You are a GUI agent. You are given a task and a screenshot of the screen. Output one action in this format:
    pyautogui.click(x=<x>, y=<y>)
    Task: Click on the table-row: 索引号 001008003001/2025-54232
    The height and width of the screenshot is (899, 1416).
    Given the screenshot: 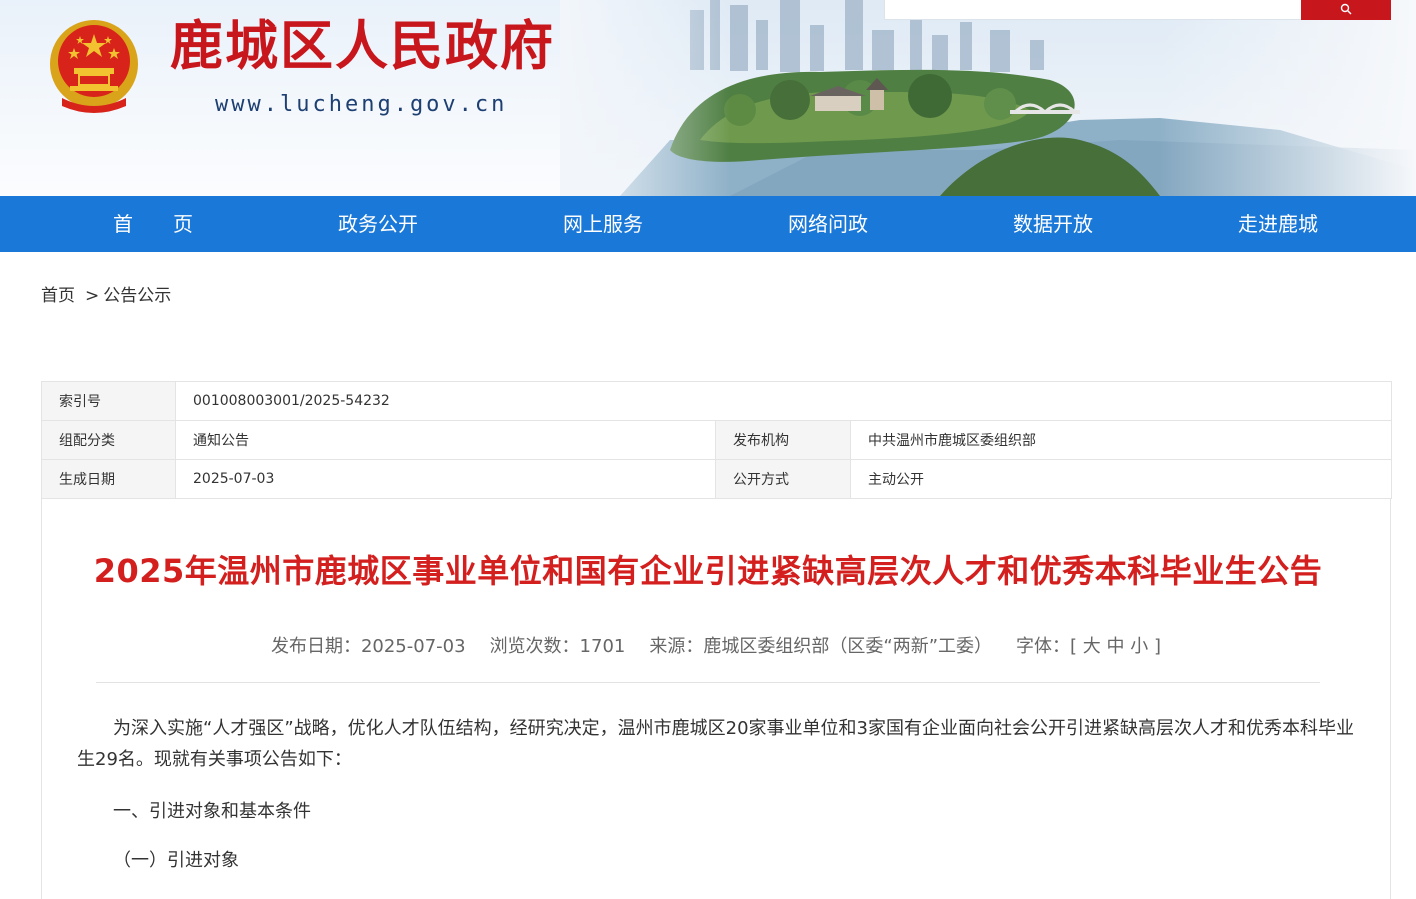 What is the action you would take?
    pyautogui.click(x=716, y=401)
    